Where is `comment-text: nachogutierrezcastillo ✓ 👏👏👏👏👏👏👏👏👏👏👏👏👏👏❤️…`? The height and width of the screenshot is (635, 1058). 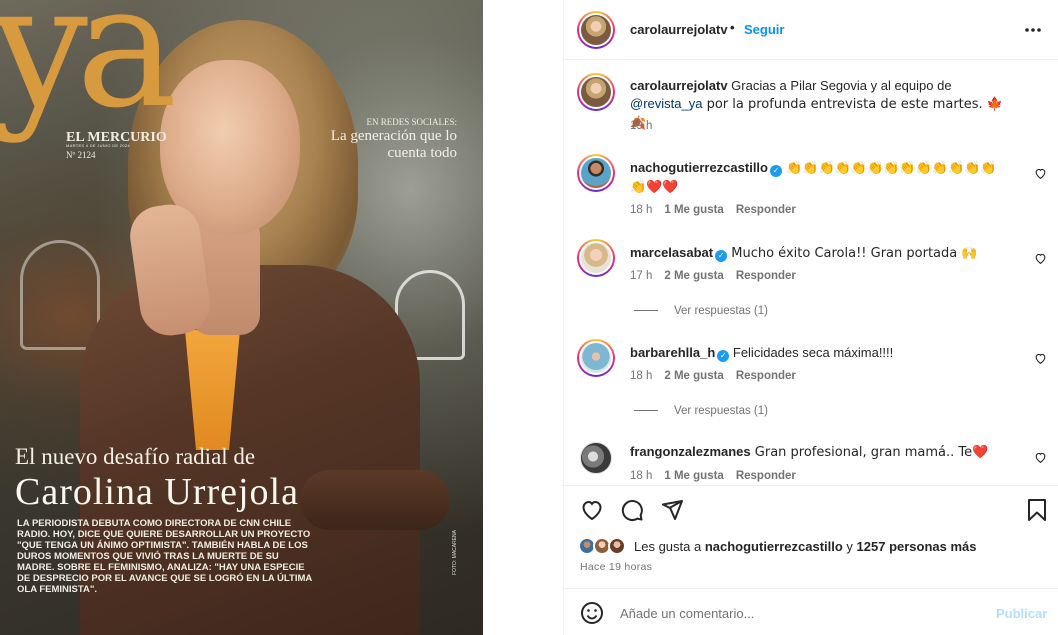 comment-text: nachogutierrezcastillo ✓ 👏👏👏👏👏👏👏👏👏👏👏👏👏👏❤️… is located at coordinates (820, 178).